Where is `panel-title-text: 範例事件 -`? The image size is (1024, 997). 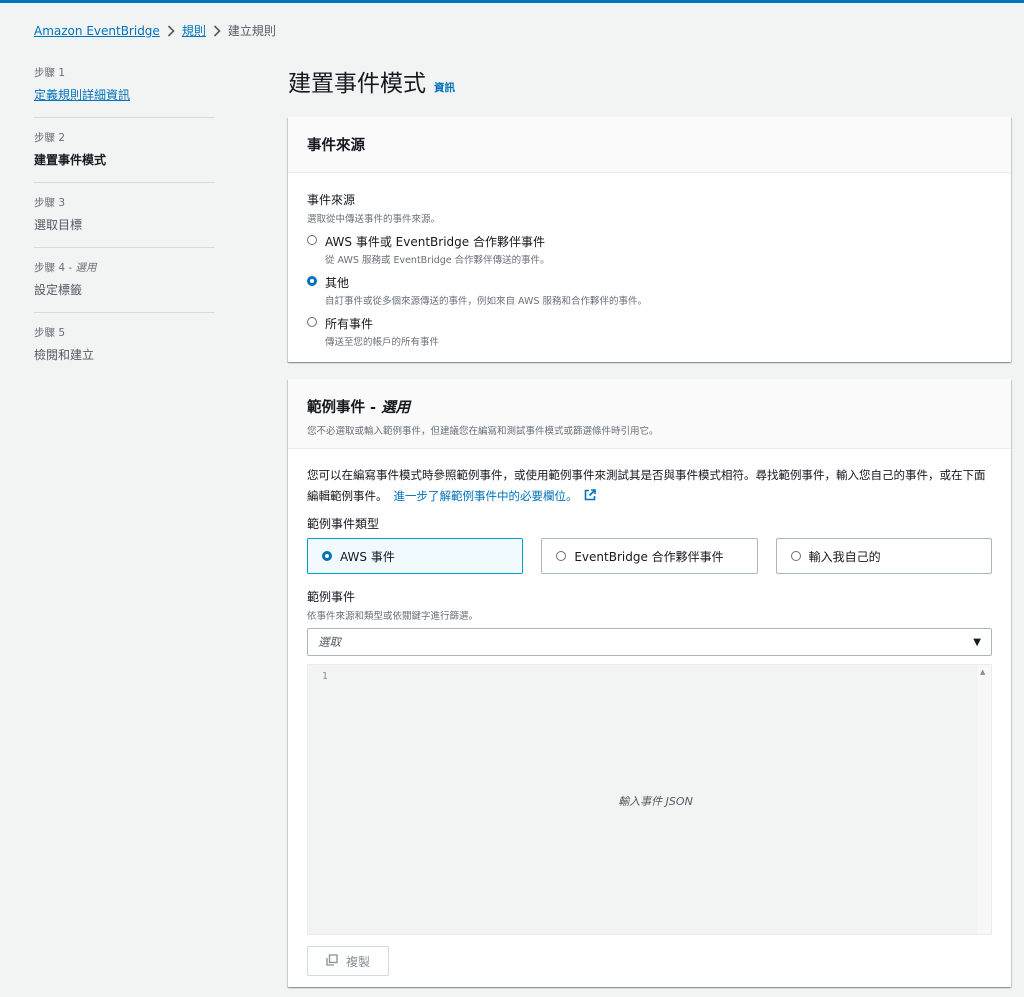 panel-title-text: 範例事件 - is located at coordinates (344, 408).